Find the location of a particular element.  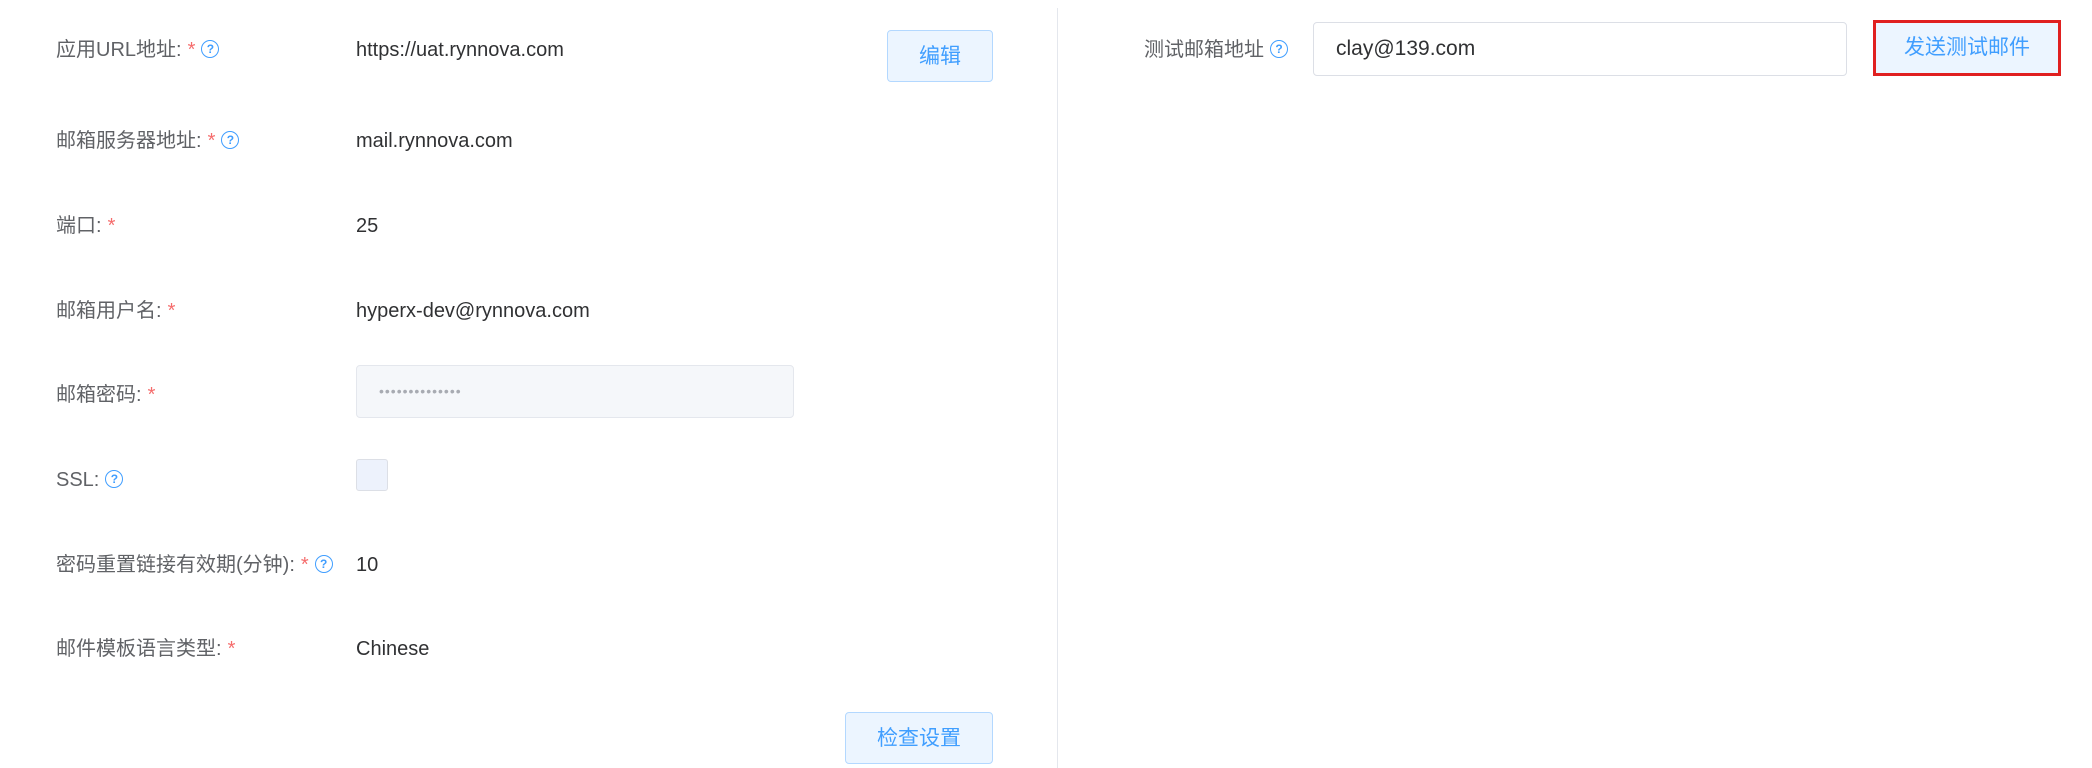

reset-link-validity-row: 密码重置链接有效期(分钟): *? 10 is located at coordinates (500, 565).